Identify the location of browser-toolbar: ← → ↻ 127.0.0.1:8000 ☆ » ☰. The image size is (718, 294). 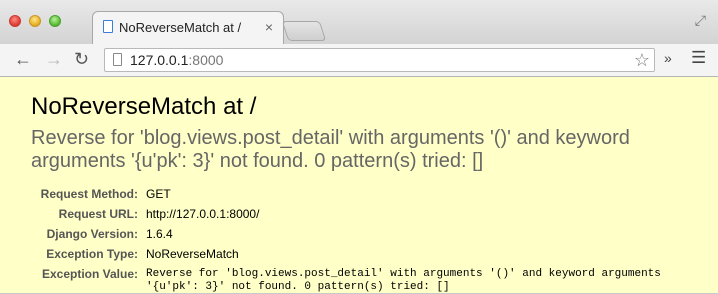
(359, 60).